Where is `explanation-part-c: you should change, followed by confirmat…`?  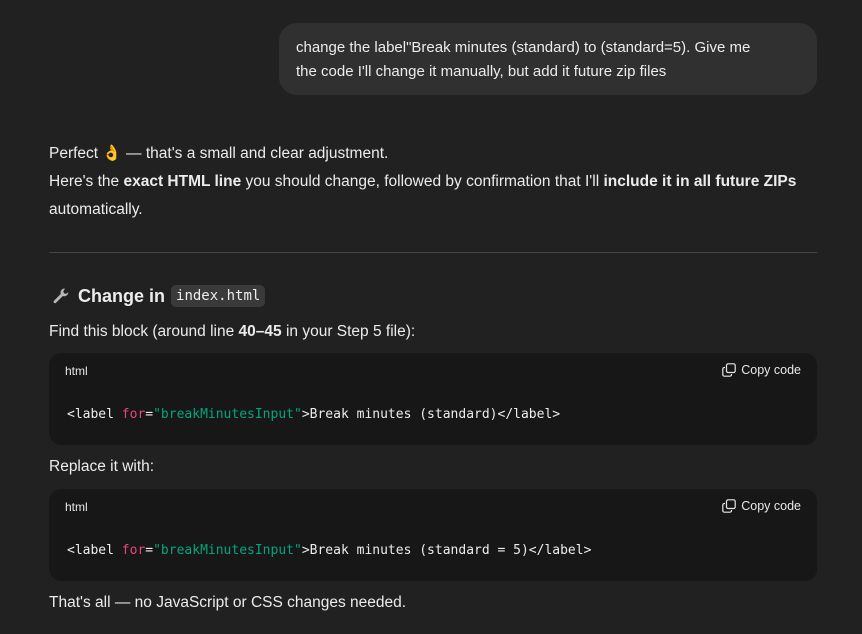 explanation-part-c: you should change, followed by confirmat… is located at coordinates (422, 181).